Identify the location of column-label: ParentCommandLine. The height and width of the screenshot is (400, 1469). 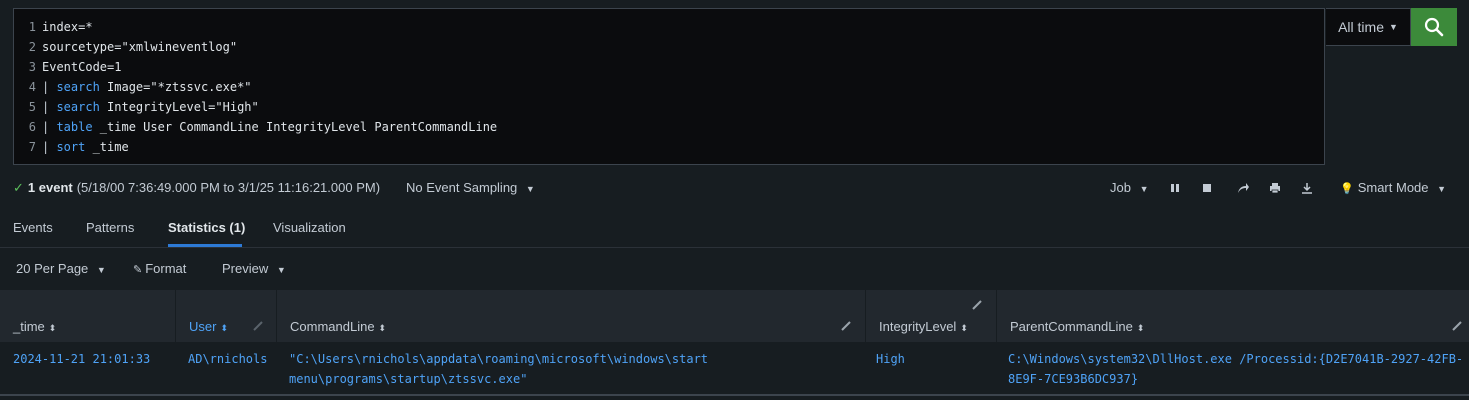
(1071, 326).